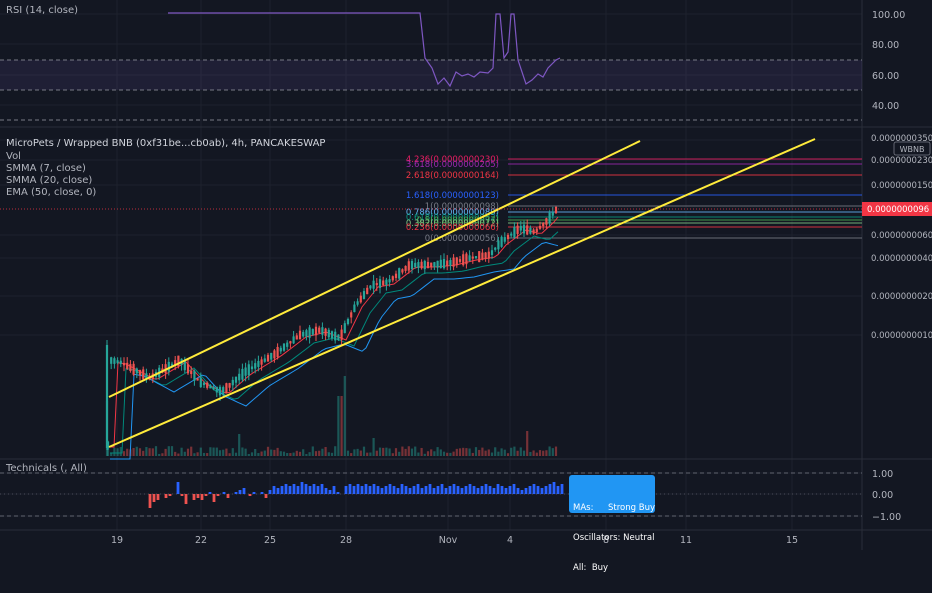  What do you see at coordinates (885, 76) in the screenshot?
I see `rsi-tick-2: 60.00` at bounding box center [885, 76].